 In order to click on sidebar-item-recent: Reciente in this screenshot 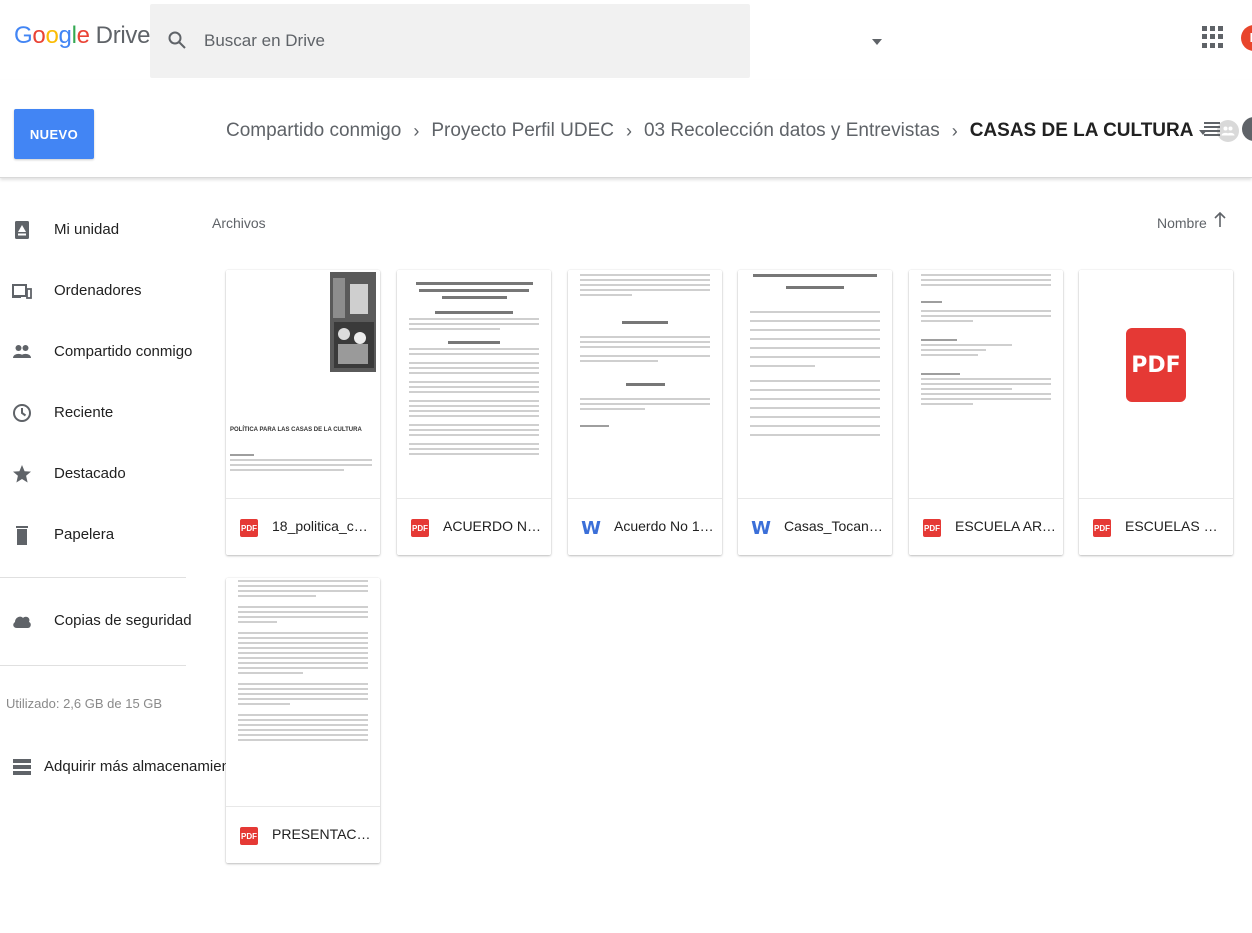, I will do `click(100, 413)`.